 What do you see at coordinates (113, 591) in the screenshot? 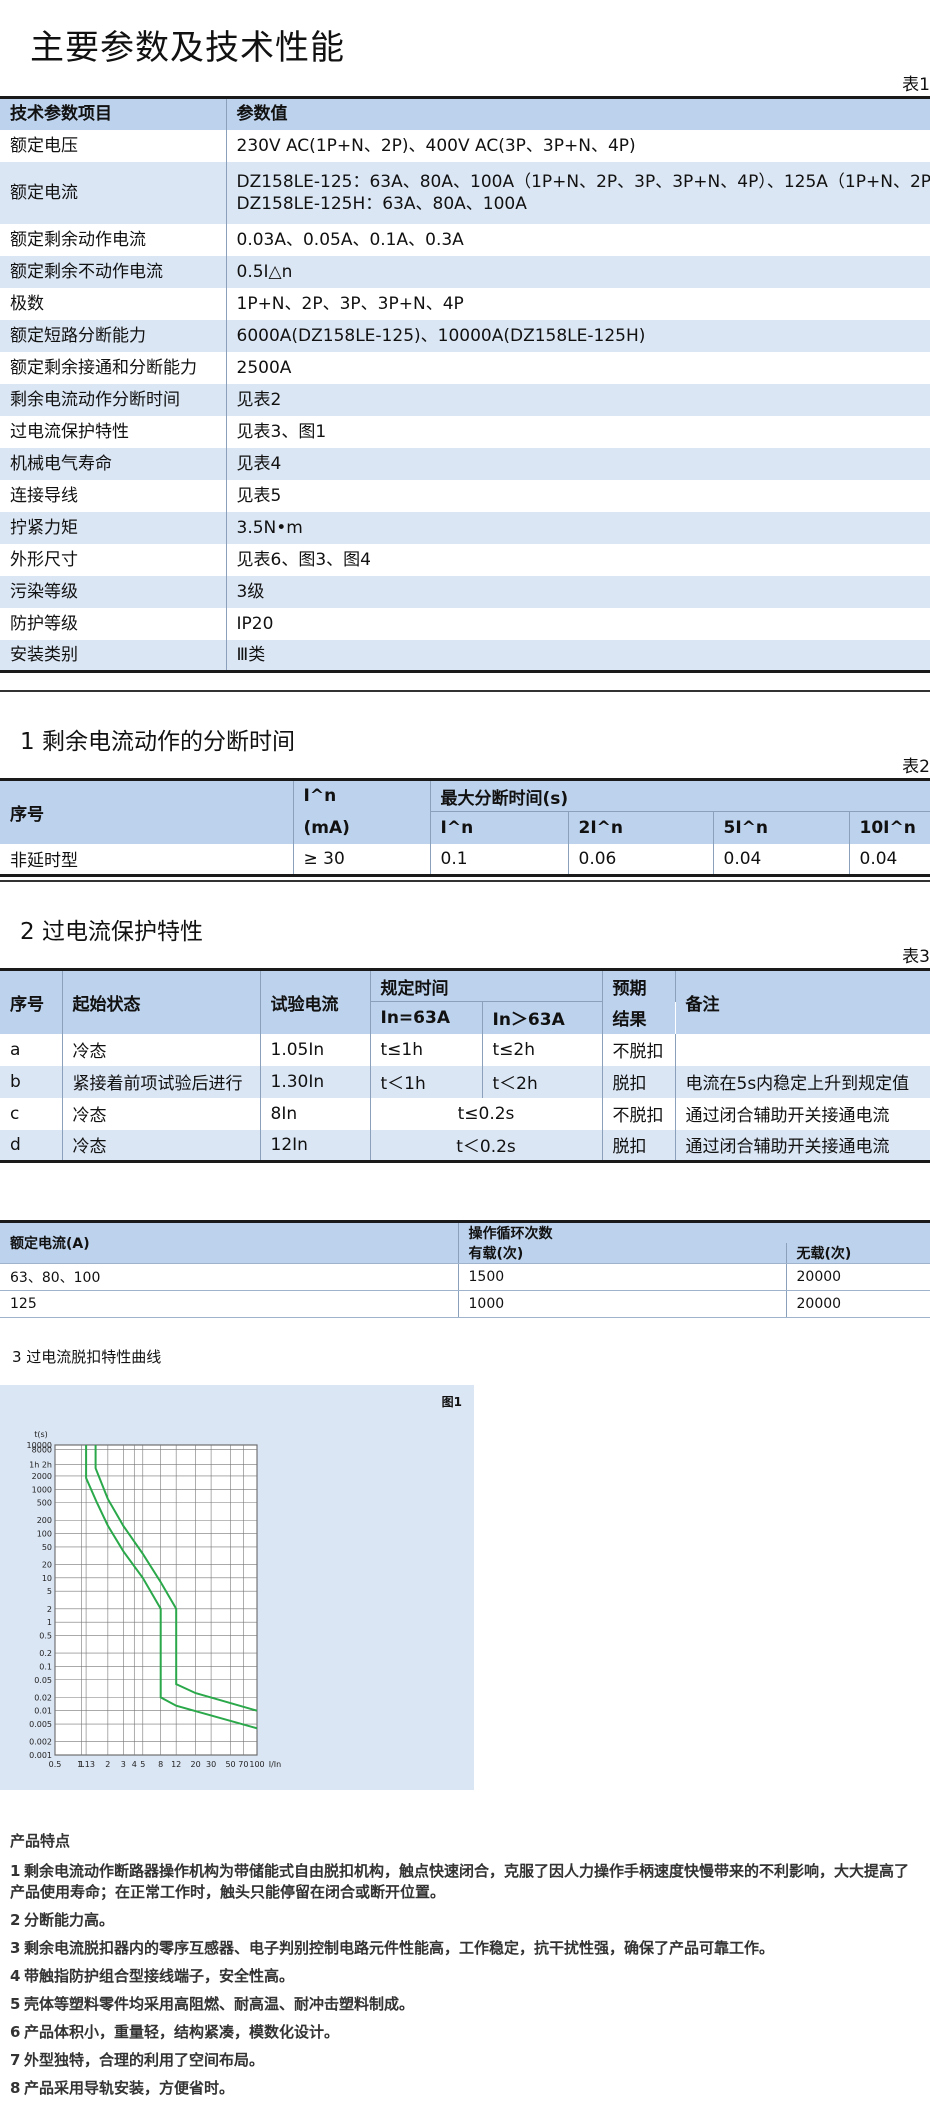
I see `t1-param-name: 污染等级` at bounding box center [113, 591].